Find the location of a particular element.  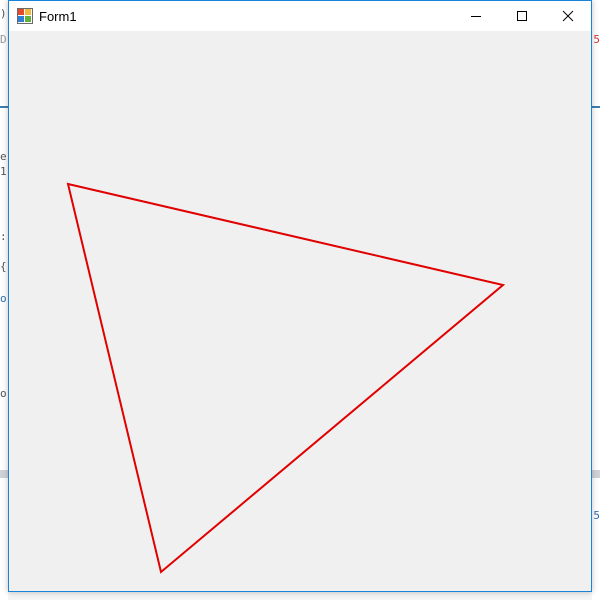

ide-divider-left is located at coordinates (4, 107).